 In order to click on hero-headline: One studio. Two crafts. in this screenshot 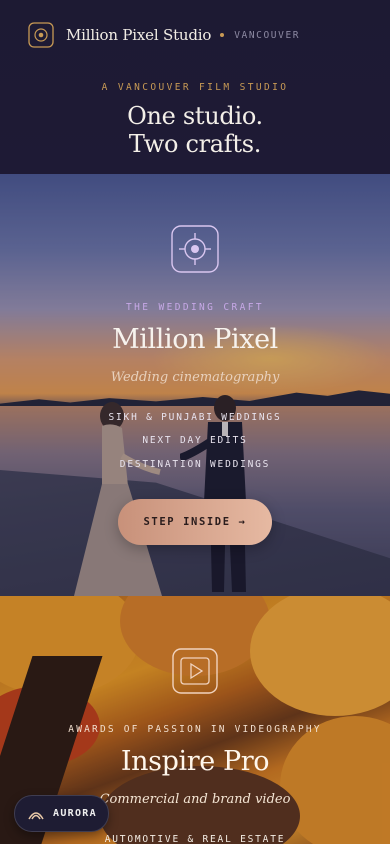, I will do `click(195, 130)`.